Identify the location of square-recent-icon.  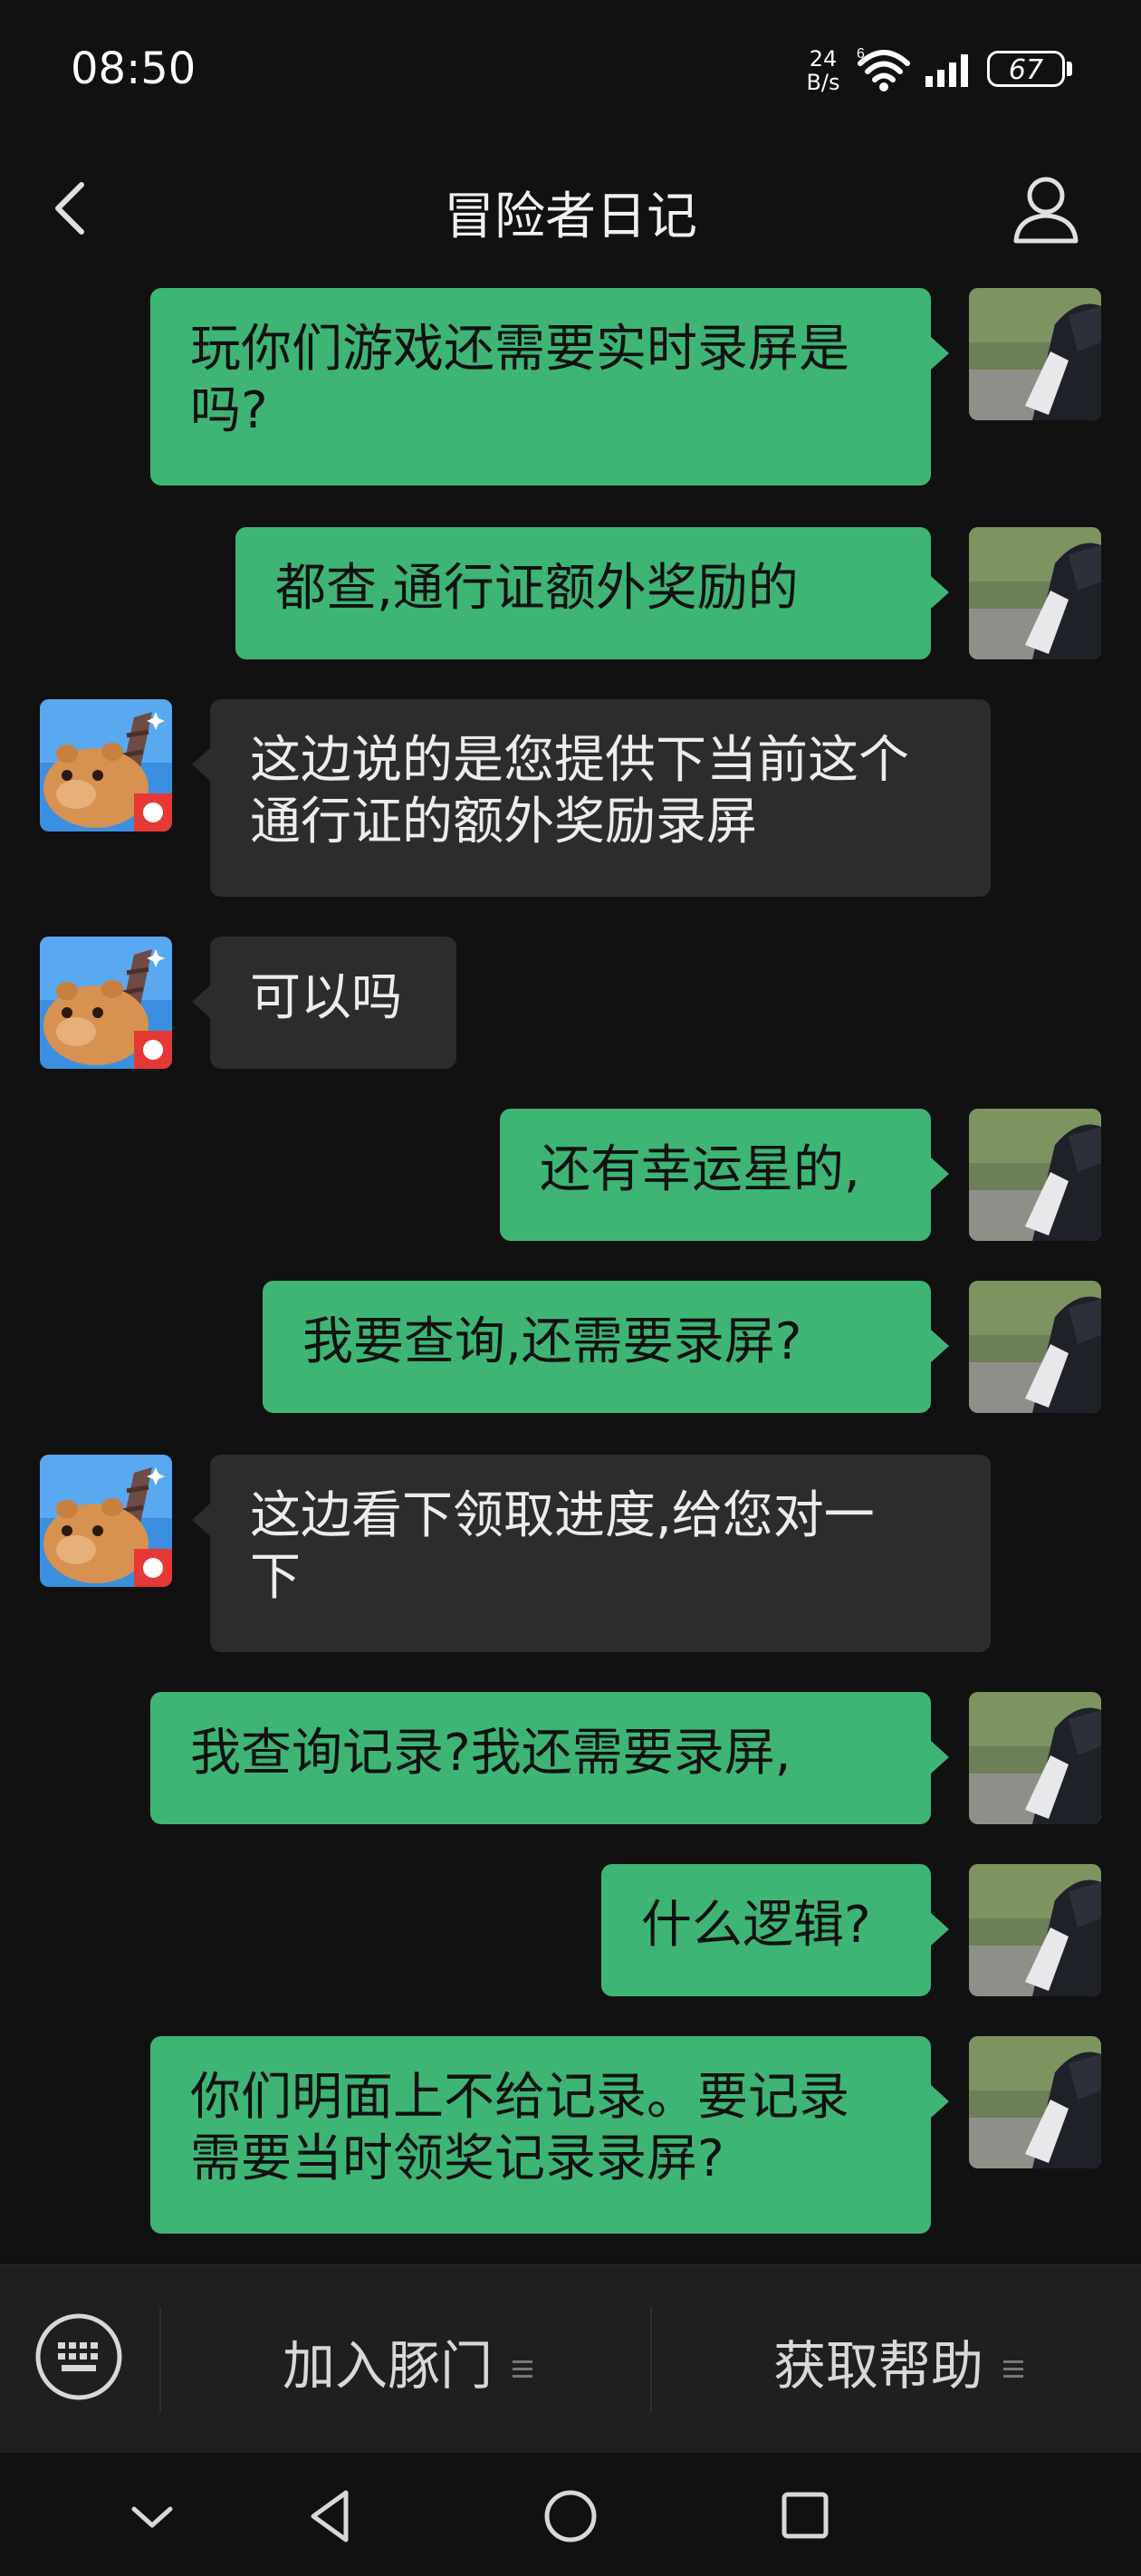
(806, 2516).